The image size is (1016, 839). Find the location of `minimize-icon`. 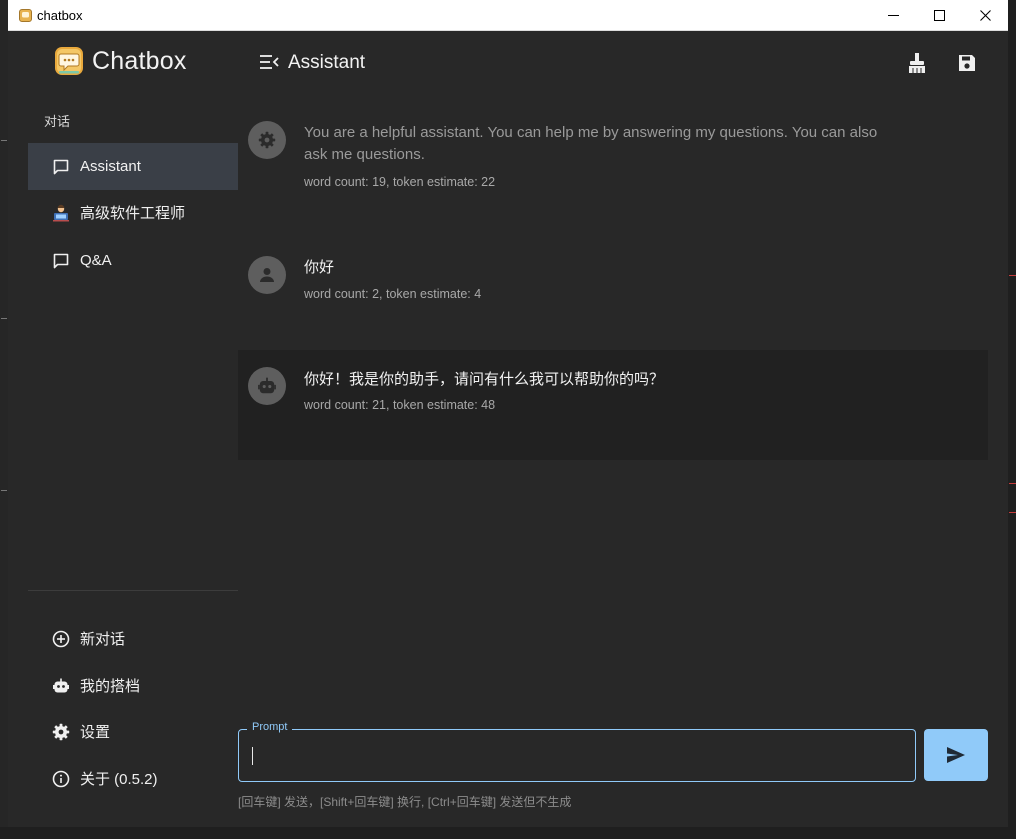

minimize-icon is located at coordinates (893, 15).